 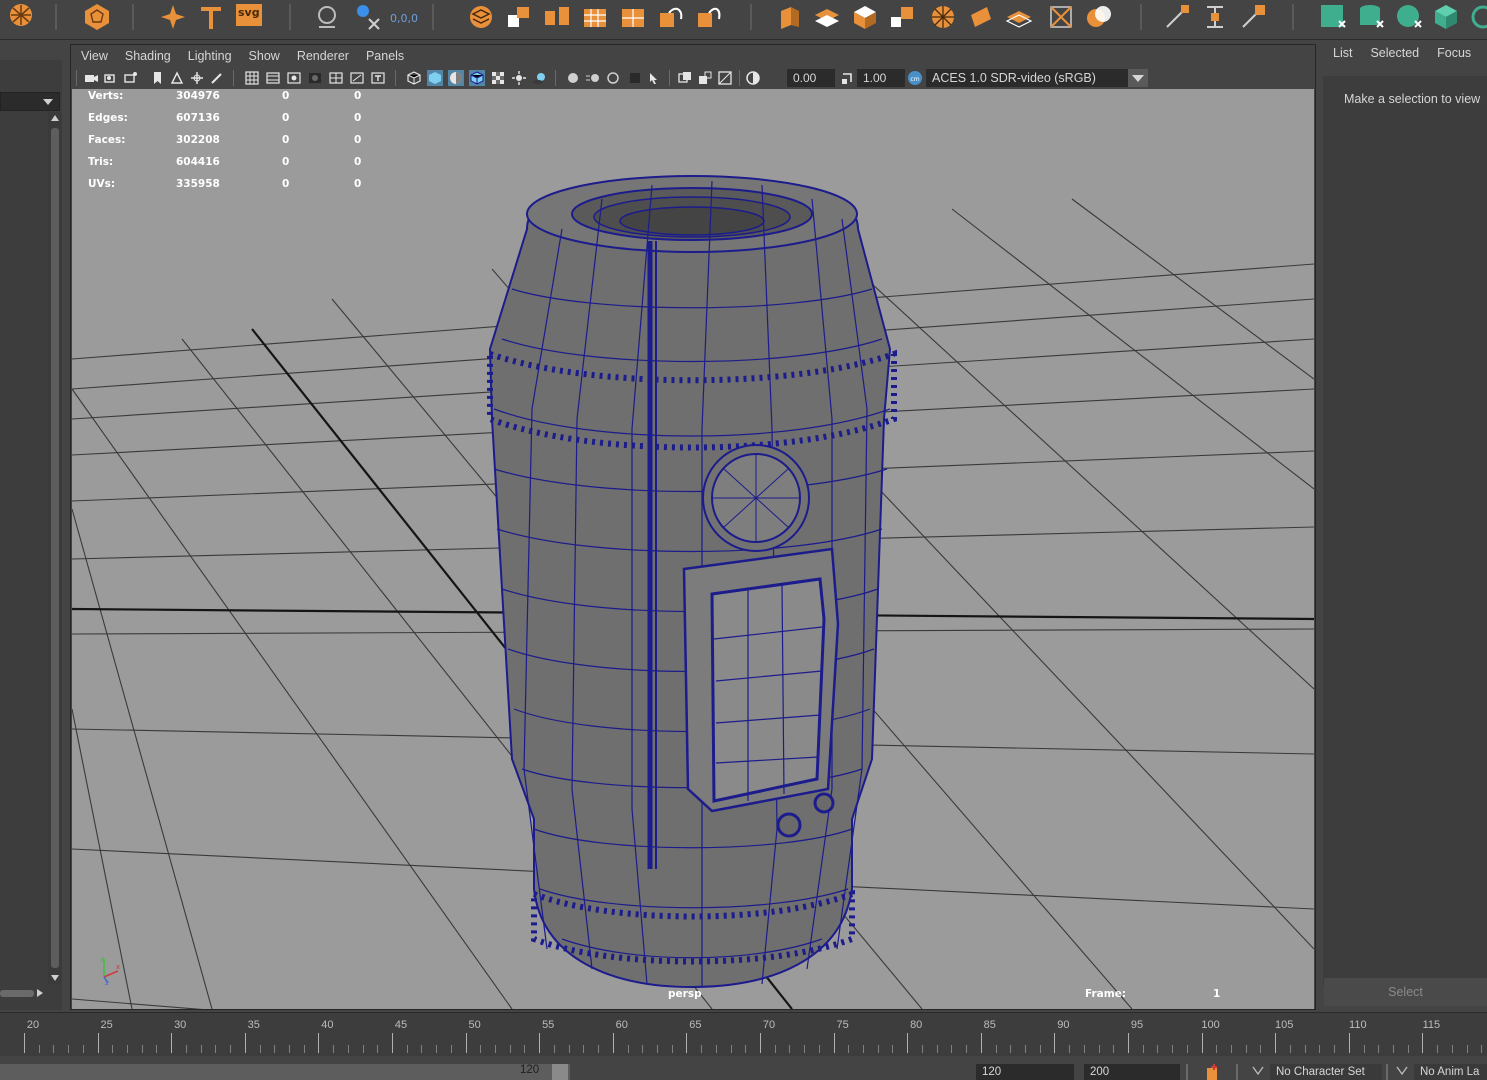 What do you see at coordinates (477, 78) in the screenshot?
I see `wireframe-on-shaded-icon` at bounding box center [477, 78].